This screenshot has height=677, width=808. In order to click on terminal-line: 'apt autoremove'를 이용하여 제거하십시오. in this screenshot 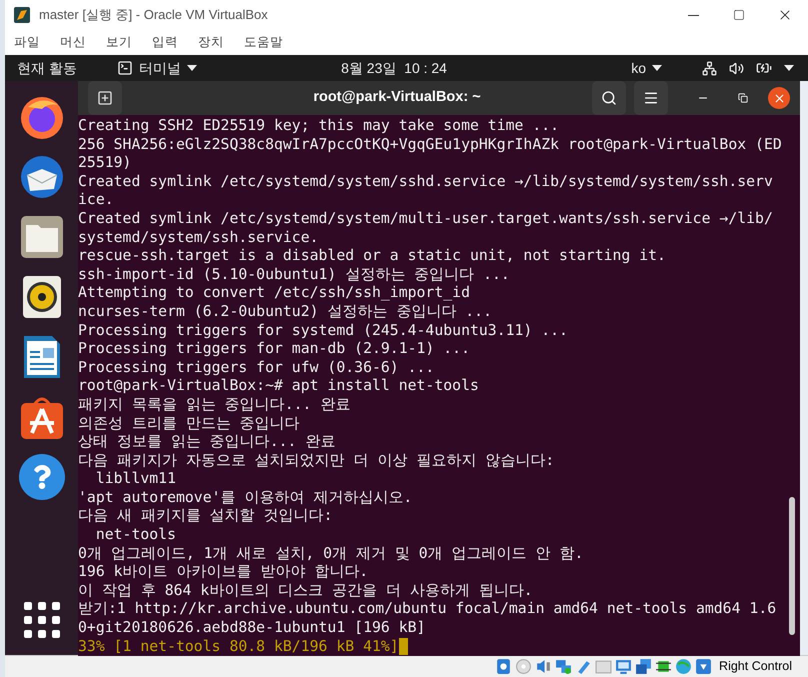, I will do `click(245, 498)`.